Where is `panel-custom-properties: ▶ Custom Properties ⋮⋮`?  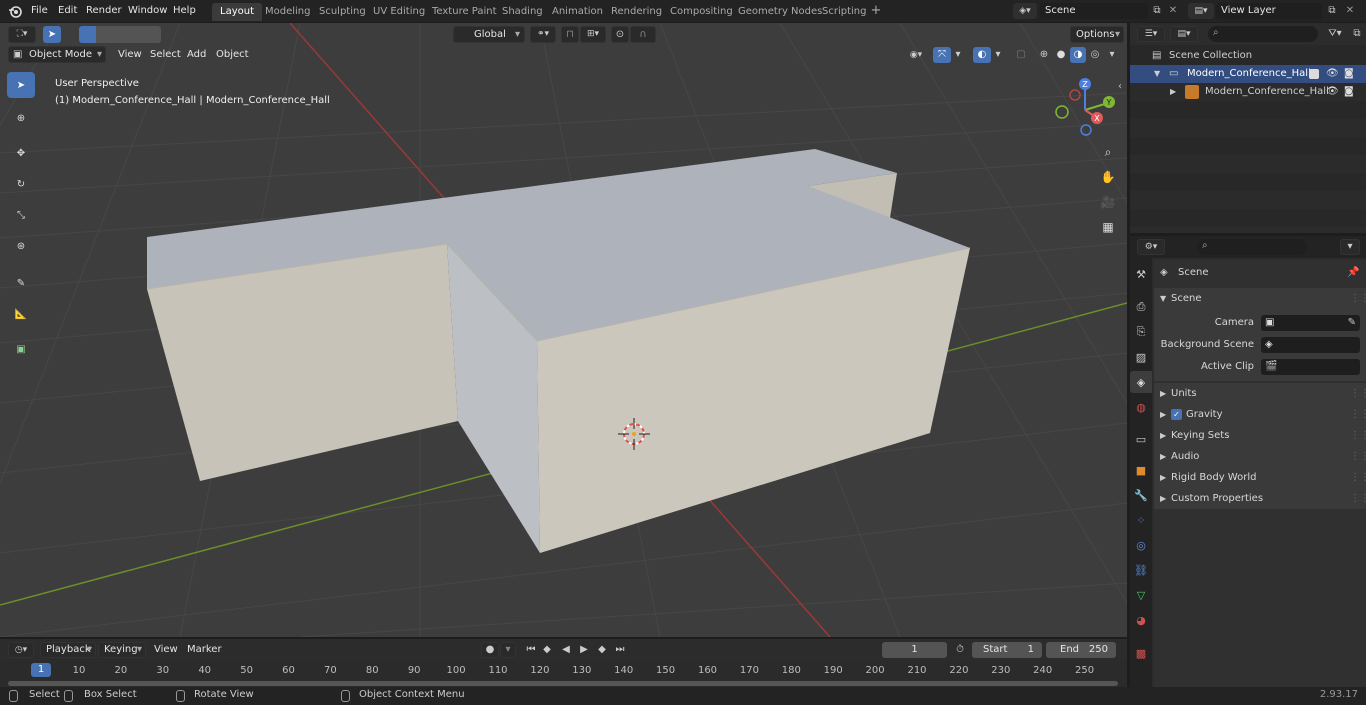
panel-custom-properties: ▶ Custom Properties ⋮⋮ is located at coordinates (1260, 498).